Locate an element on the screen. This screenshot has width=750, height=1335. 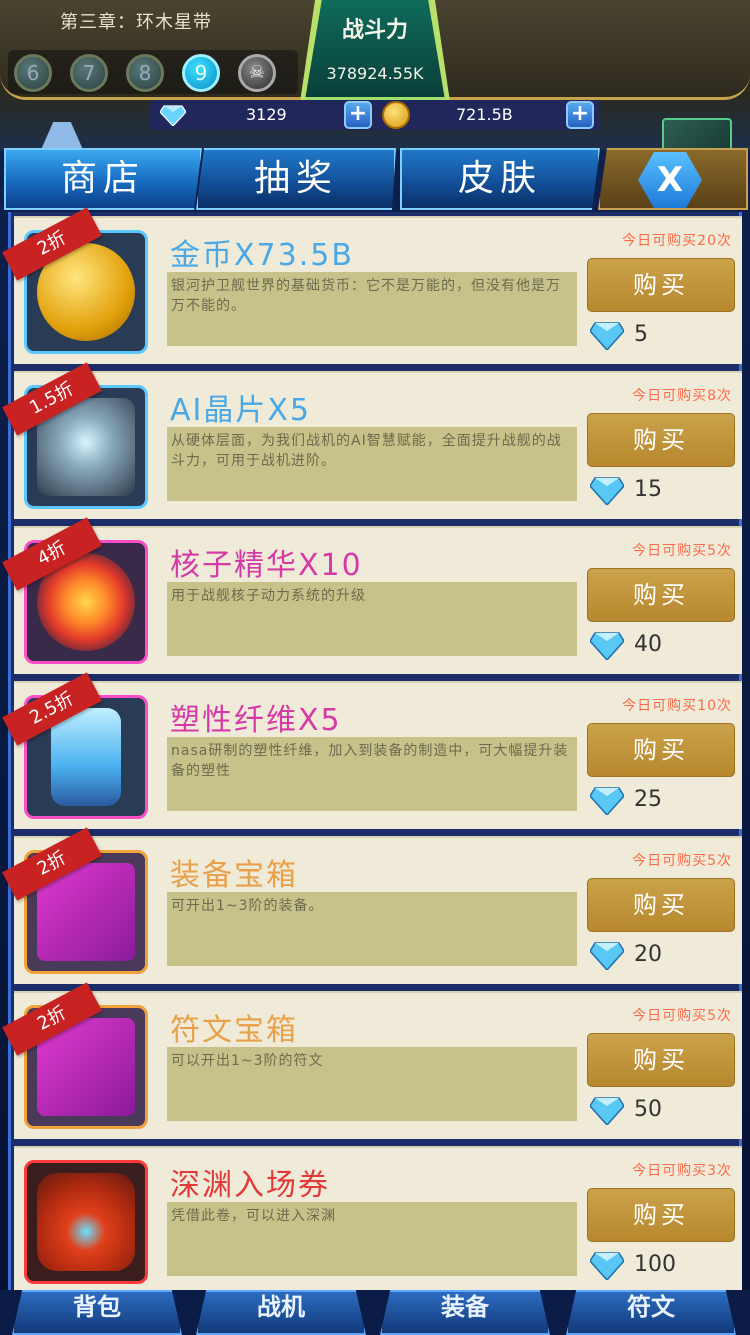
nav-bag: 背包 is located at coordinates (97, 1312).